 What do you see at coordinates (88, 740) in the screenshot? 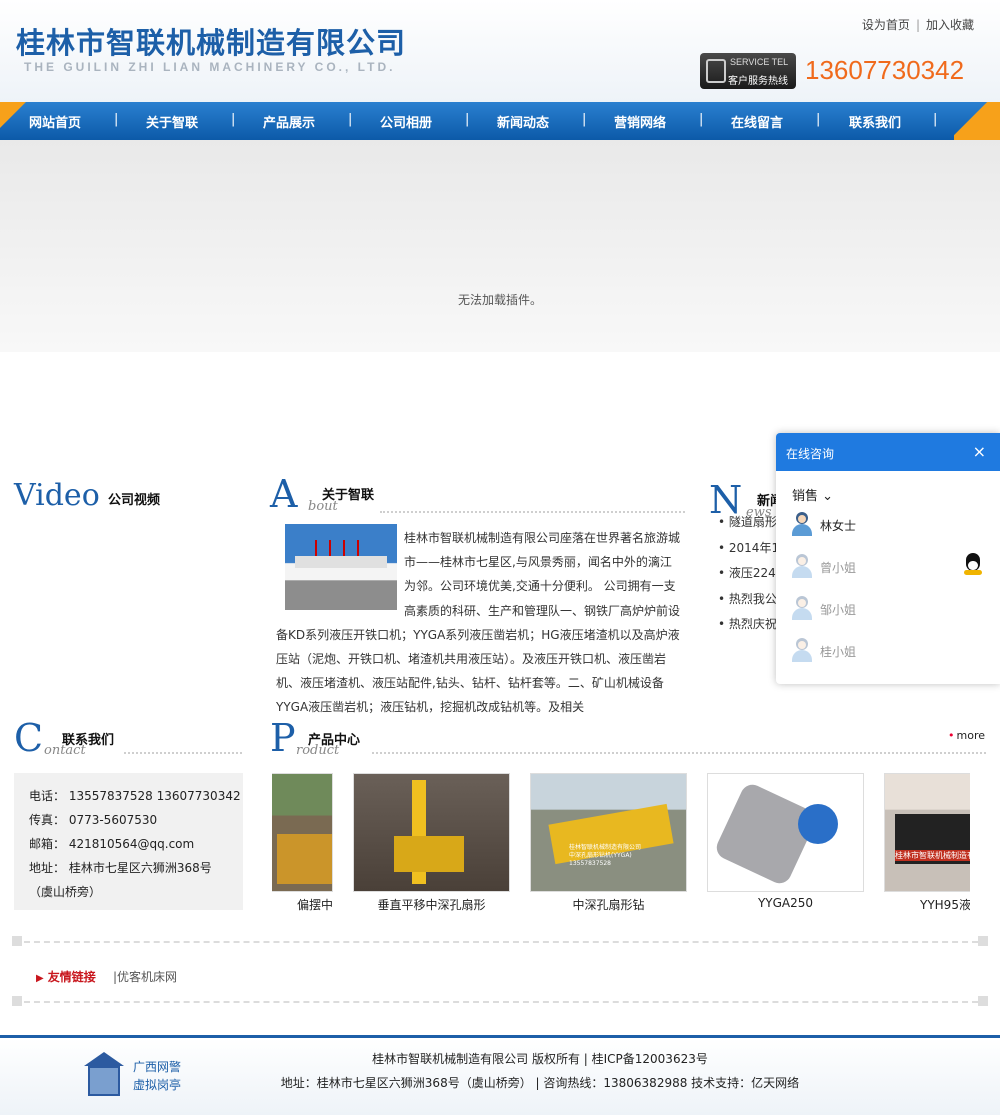
I see `contact-heading: 联系我们` at bounding box center [88, 740].